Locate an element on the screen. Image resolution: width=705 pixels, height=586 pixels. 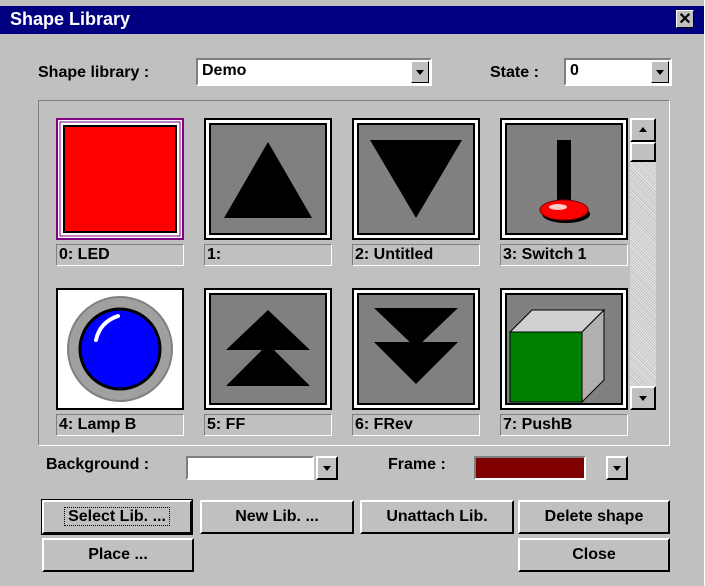
window-title: Shape Library is located at coordinates (70, 19).